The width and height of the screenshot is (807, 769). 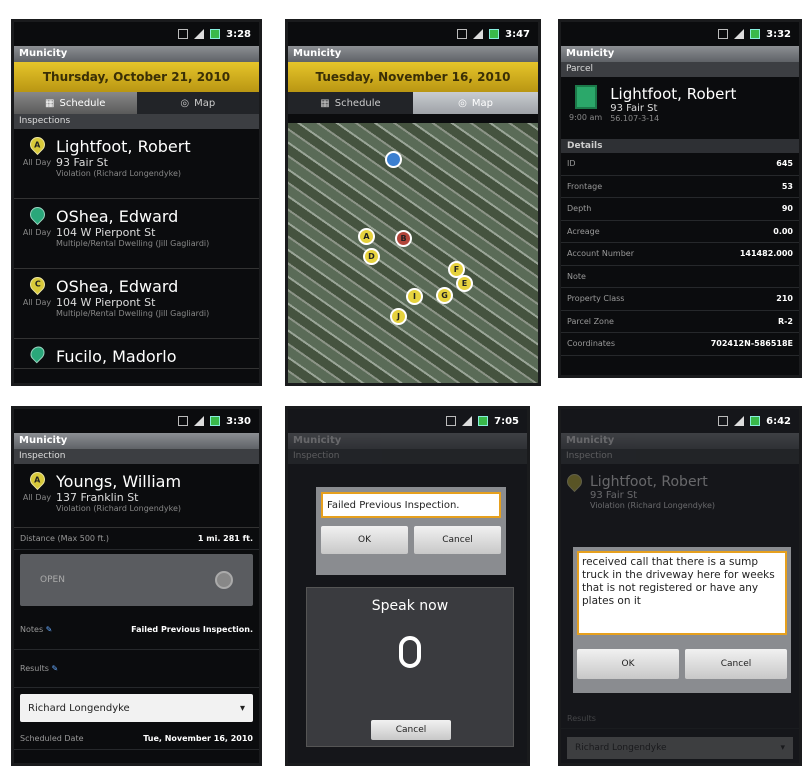 What do you see at coordinates (36, 629) in the screenshot?
I see `notes-row-label: Notes ✎` at bounding box center [36, 629].